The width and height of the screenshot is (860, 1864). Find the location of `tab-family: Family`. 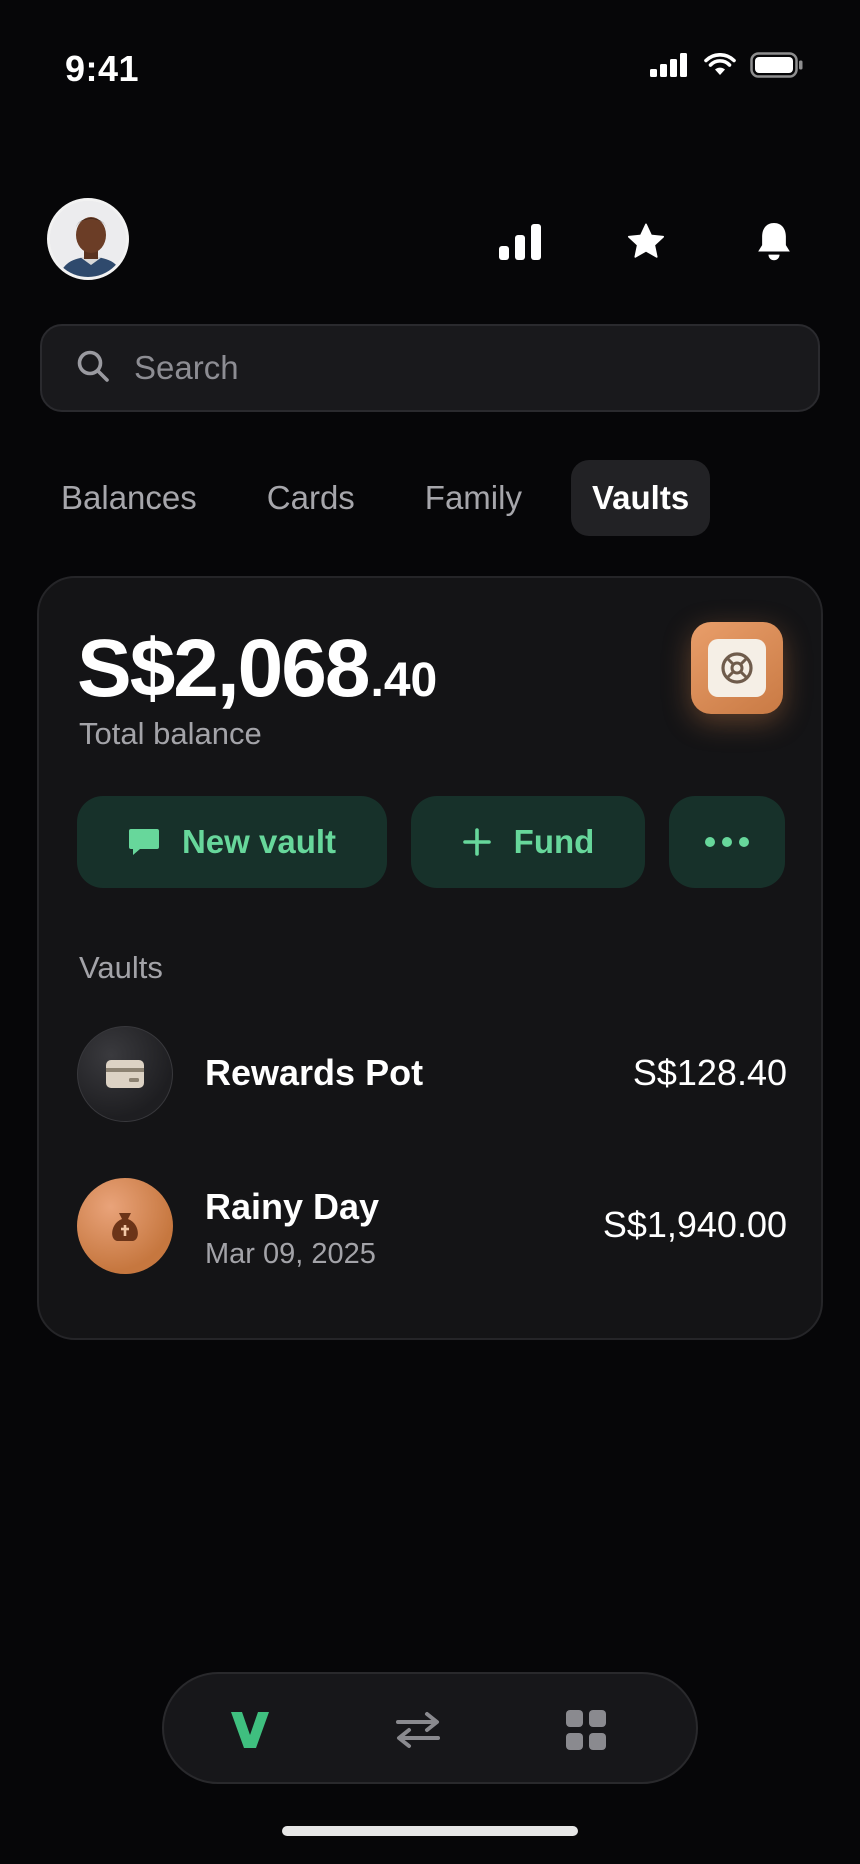

tab-family: Family is located at coordinates (473, 498).